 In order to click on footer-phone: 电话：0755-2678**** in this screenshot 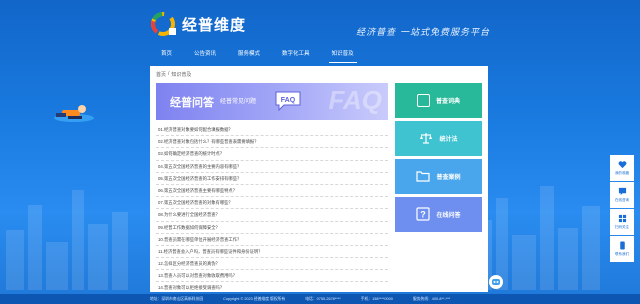, I will do `click(323, 298)`.